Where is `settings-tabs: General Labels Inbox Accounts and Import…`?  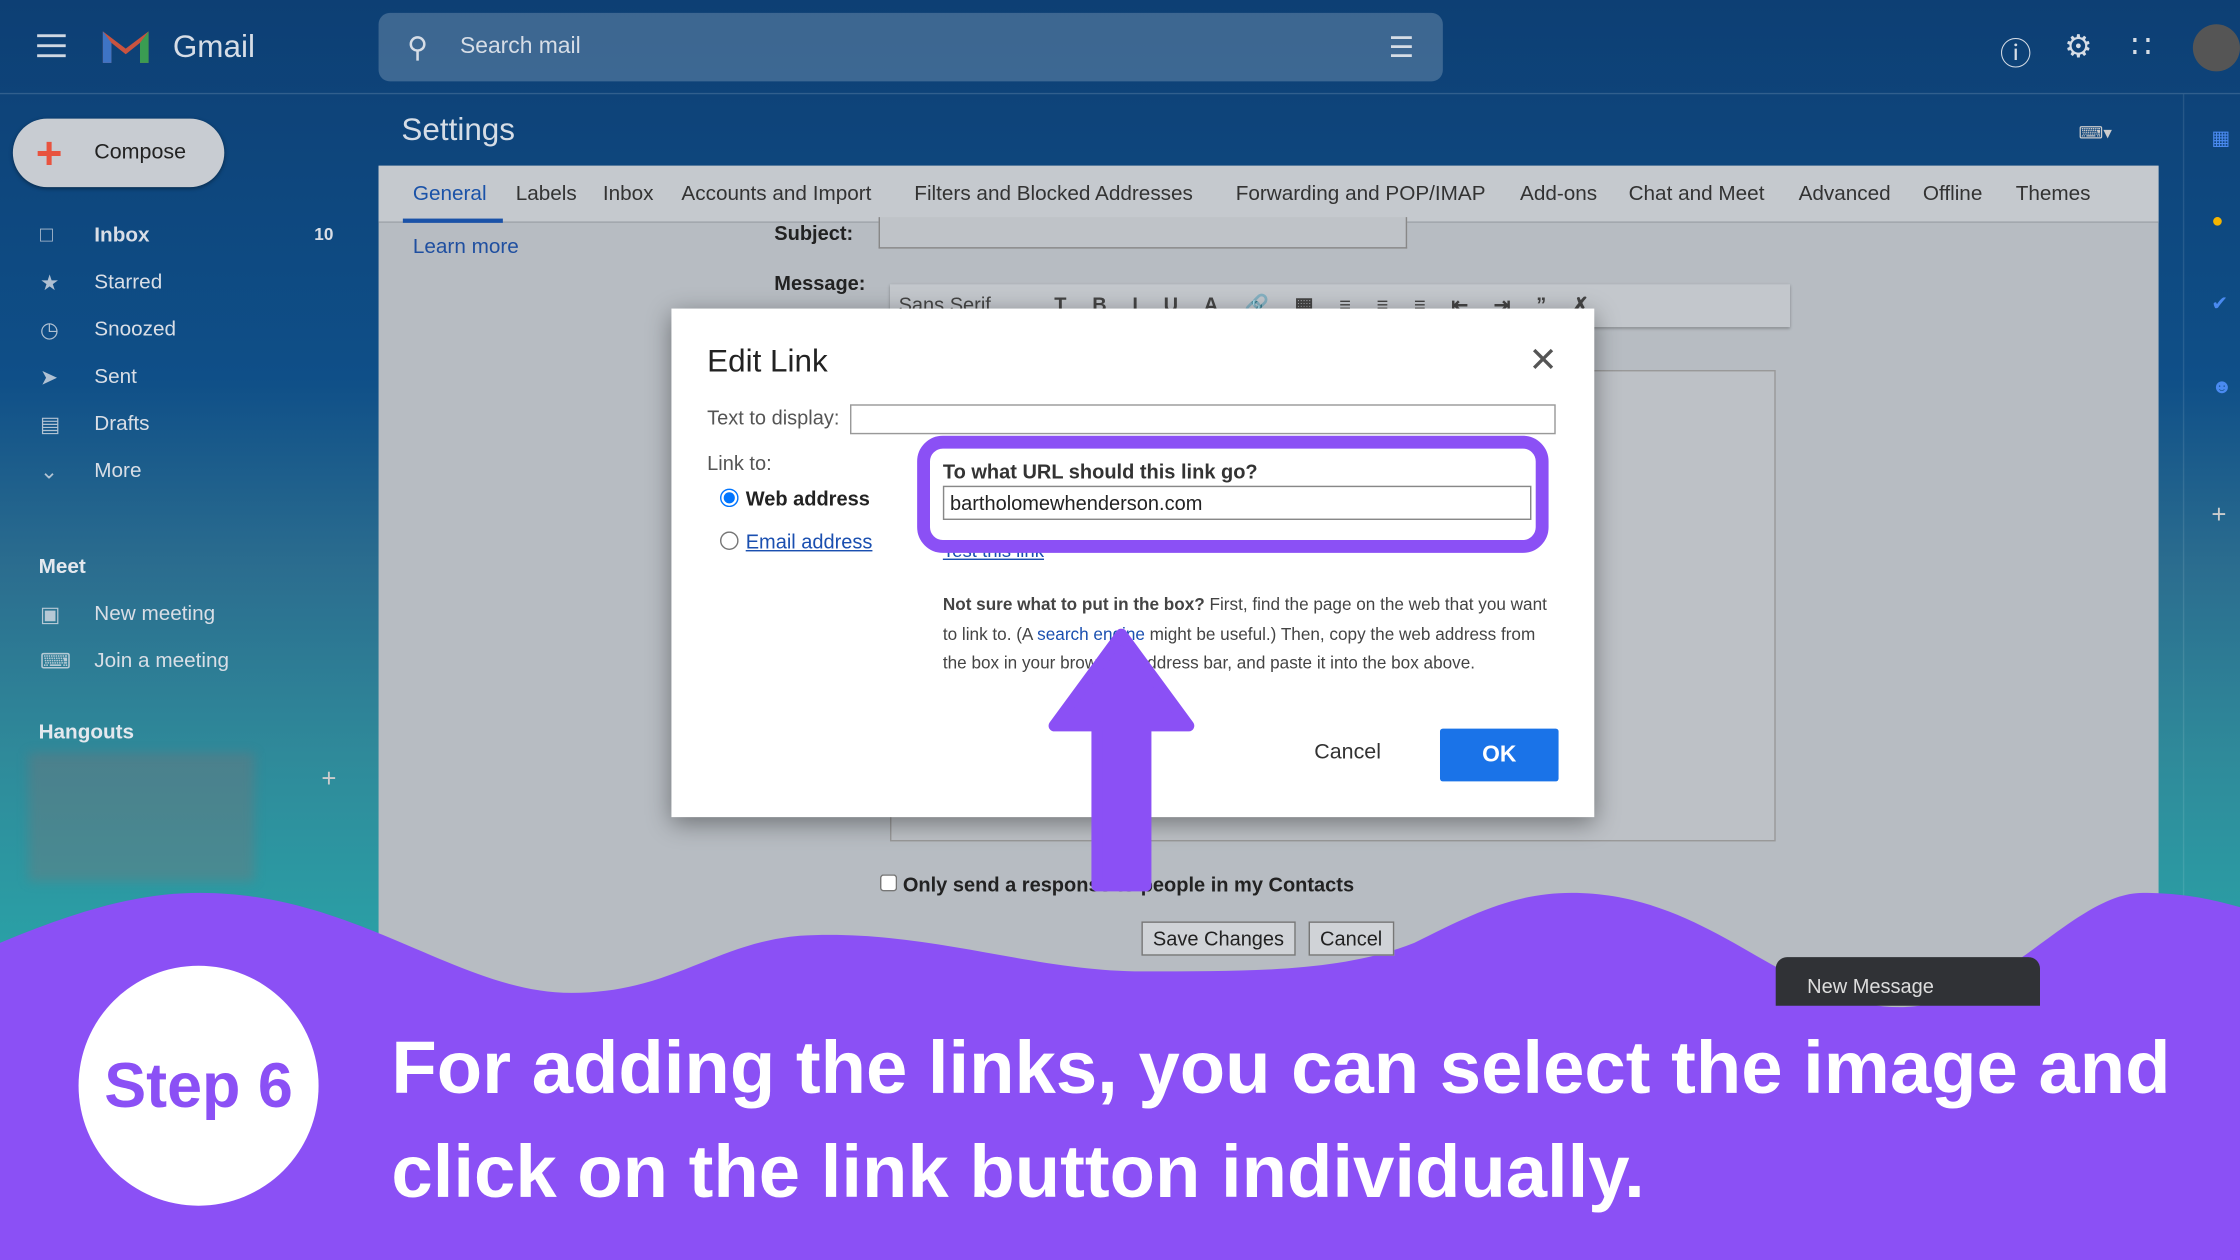
settings-tabs: General Labels Inbox Accounts and Import… is located at coordinates (1268, 194).